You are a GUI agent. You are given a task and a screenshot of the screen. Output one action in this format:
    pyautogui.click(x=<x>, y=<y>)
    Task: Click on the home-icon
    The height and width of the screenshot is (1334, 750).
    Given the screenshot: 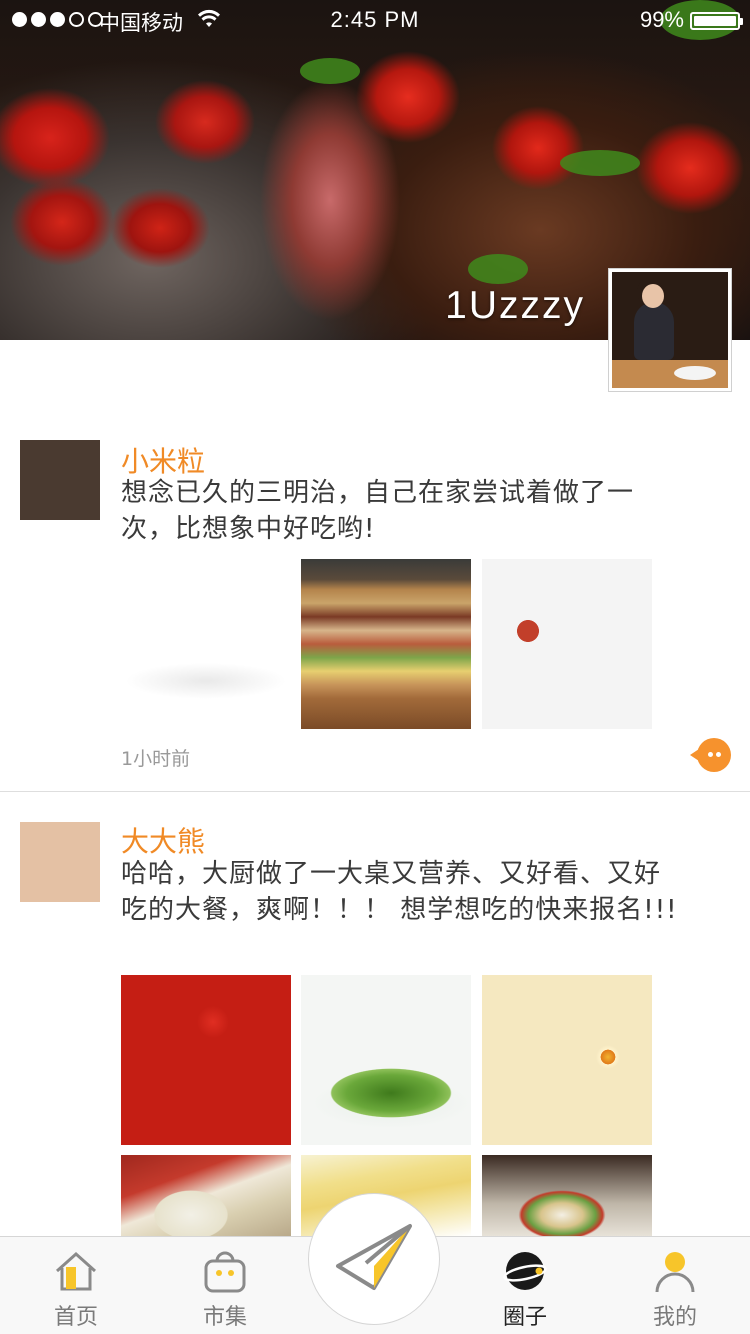 What is the action you would take?
    pyautogui.click(x=76, y=1271)
    